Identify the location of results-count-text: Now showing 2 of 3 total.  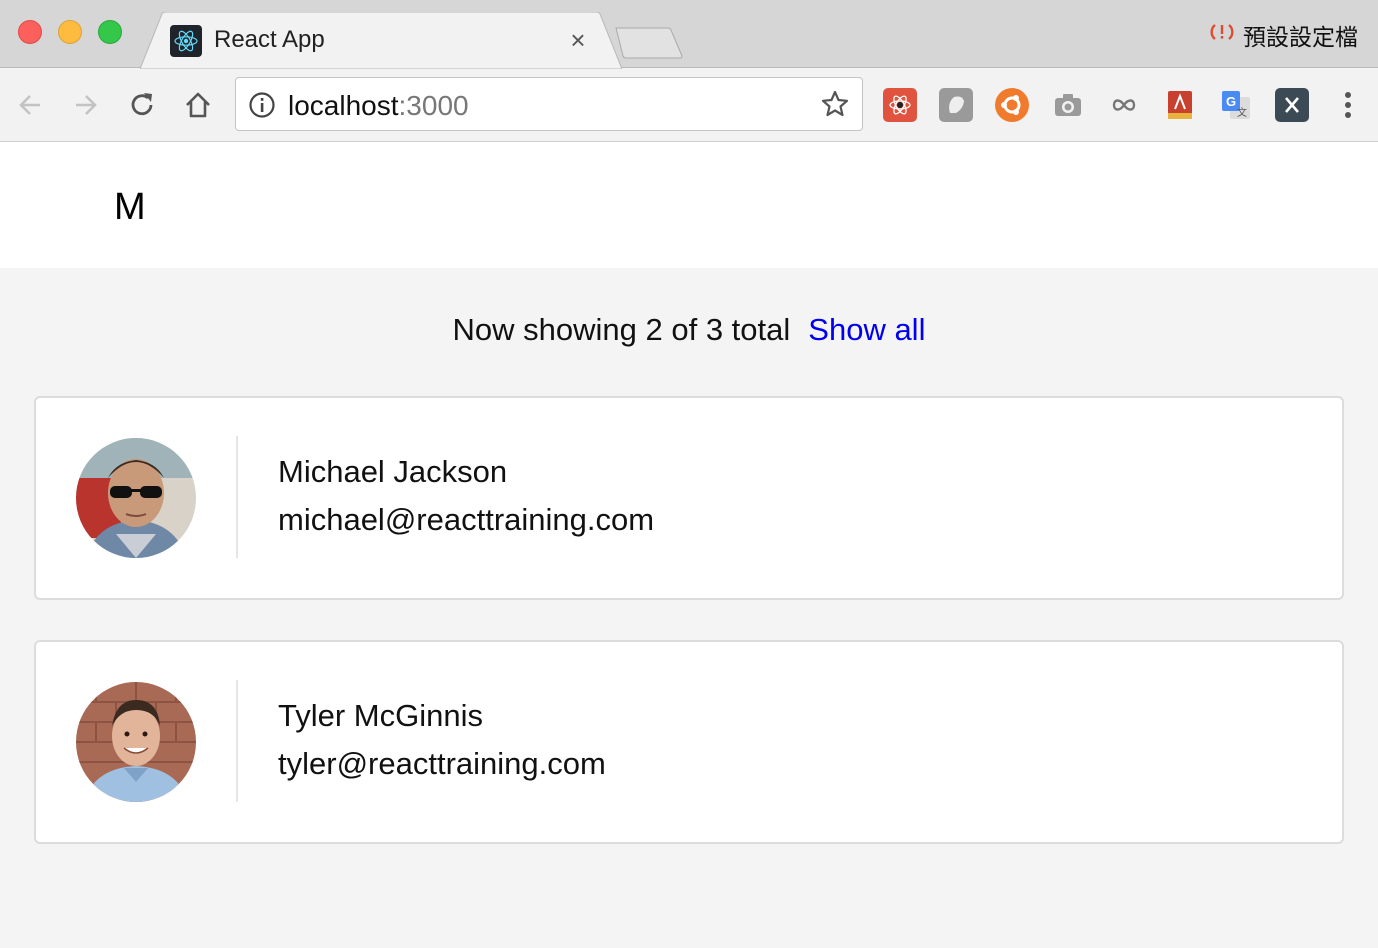
(621, 329).